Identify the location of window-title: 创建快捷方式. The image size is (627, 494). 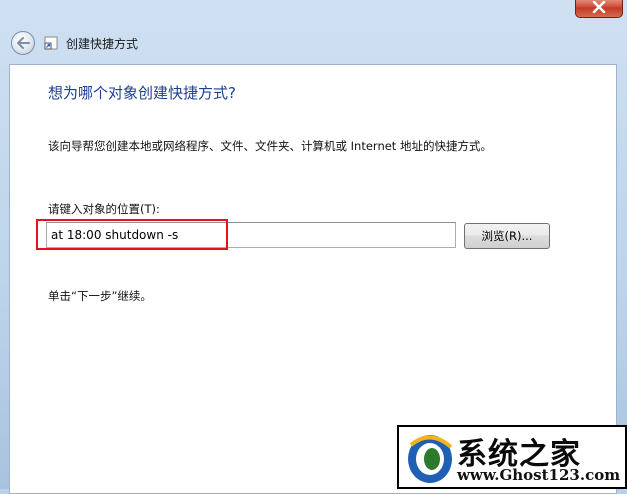
(102, 44).